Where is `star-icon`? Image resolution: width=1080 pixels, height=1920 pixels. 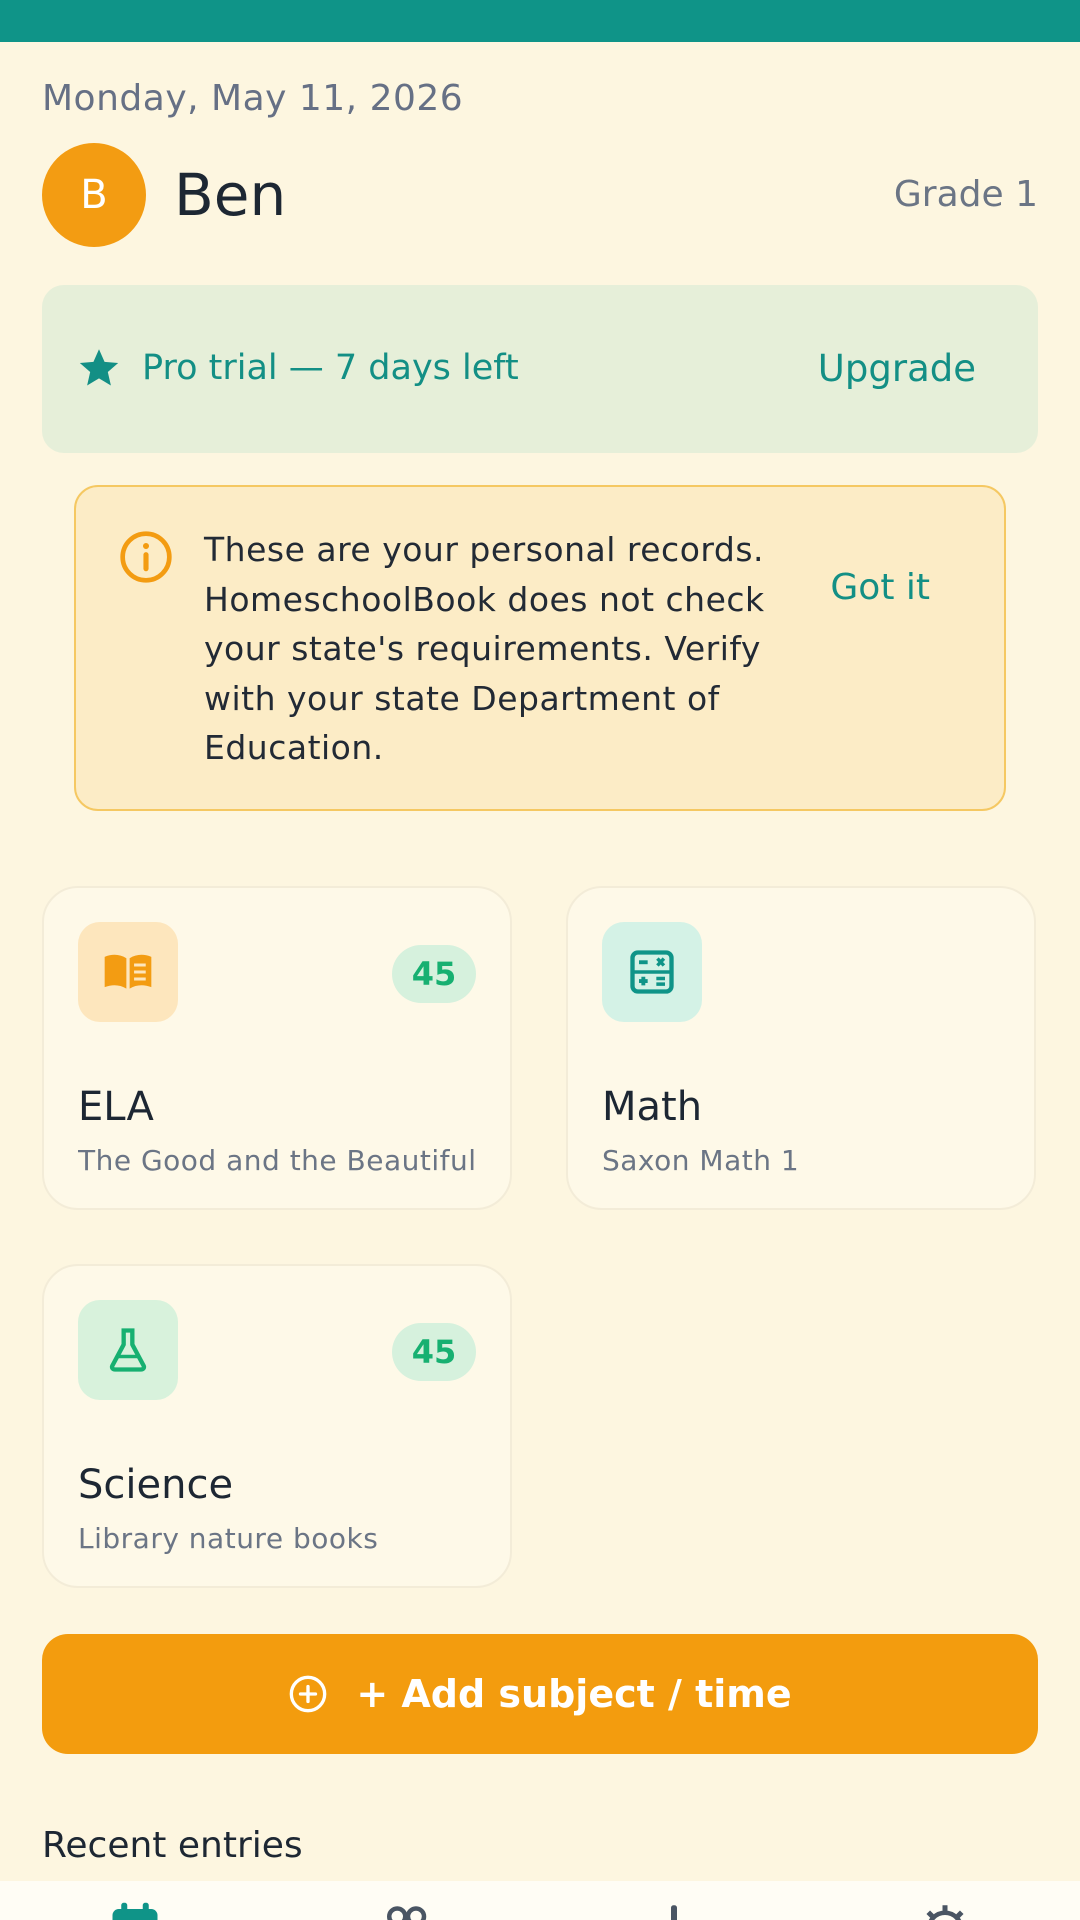
star-icon is located at coordinates (99, 367).